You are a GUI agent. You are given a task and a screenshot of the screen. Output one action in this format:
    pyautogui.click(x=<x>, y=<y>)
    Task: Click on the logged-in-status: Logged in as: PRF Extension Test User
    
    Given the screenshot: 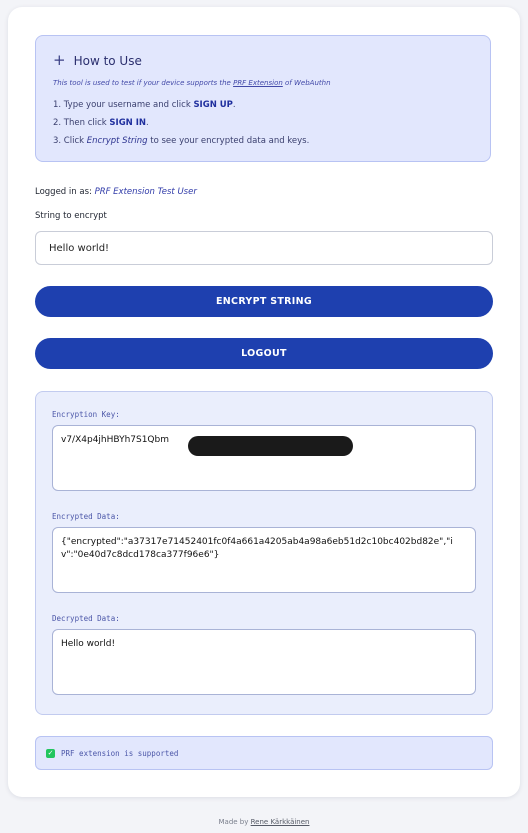 What is the action you would take?
    pyautogui.click(x=116, y=192)
    